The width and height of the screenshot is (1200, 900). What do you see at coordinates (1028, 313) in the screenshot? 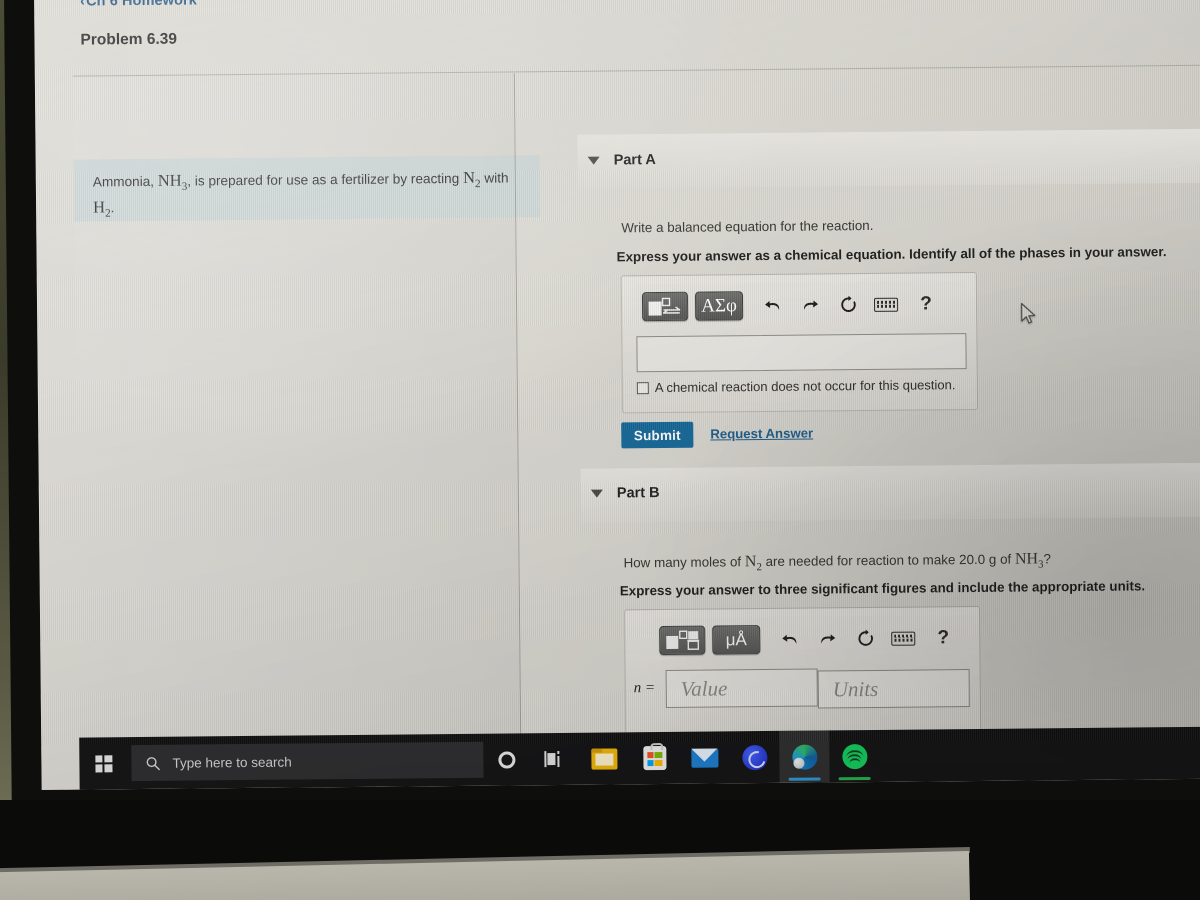
I see `mouse-cursor` at bounding box center [1028, 313].